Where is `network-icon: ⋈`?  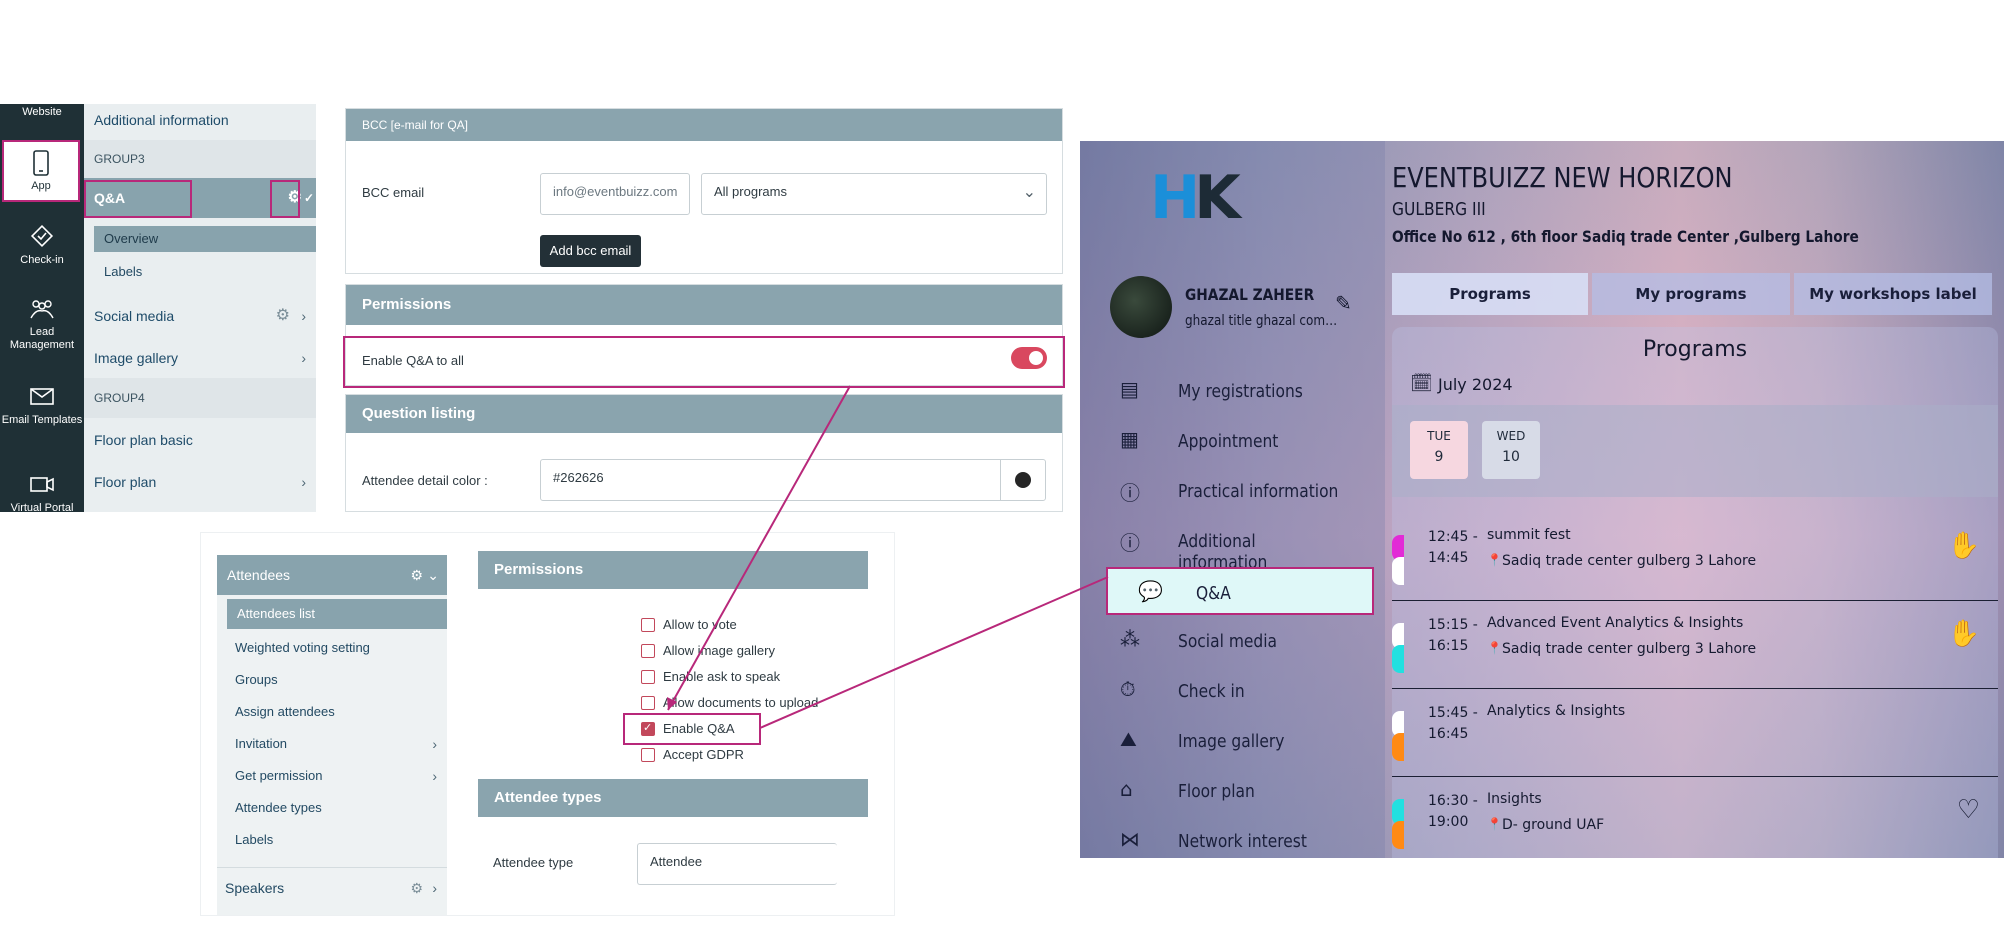 network-icon: ⋈ is located at coordinates (1130, 839).